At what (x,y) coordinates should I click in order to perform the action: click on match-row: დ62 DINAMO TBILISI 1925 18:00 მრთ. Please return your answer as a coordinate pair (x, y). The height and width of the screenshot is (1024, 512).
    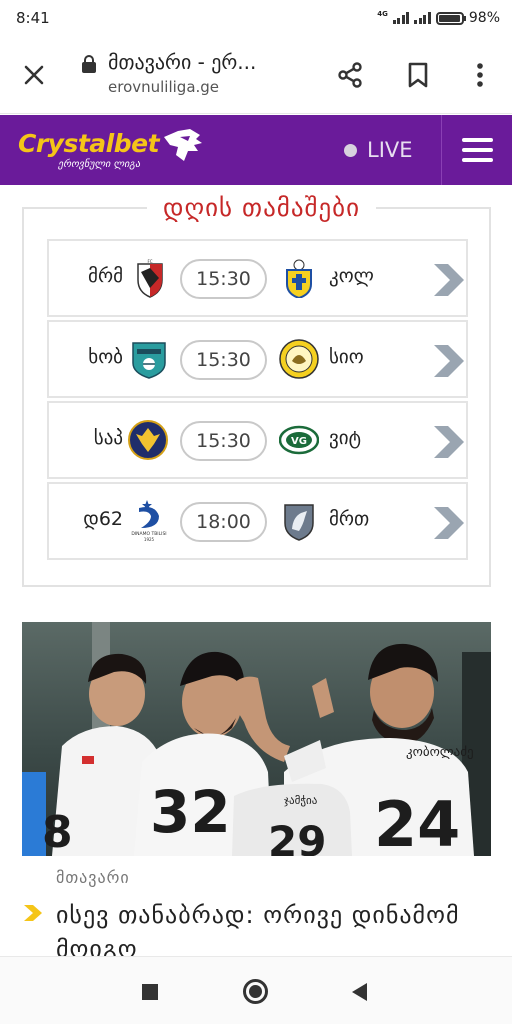
    Looking at the image, I should click on (257, 521).